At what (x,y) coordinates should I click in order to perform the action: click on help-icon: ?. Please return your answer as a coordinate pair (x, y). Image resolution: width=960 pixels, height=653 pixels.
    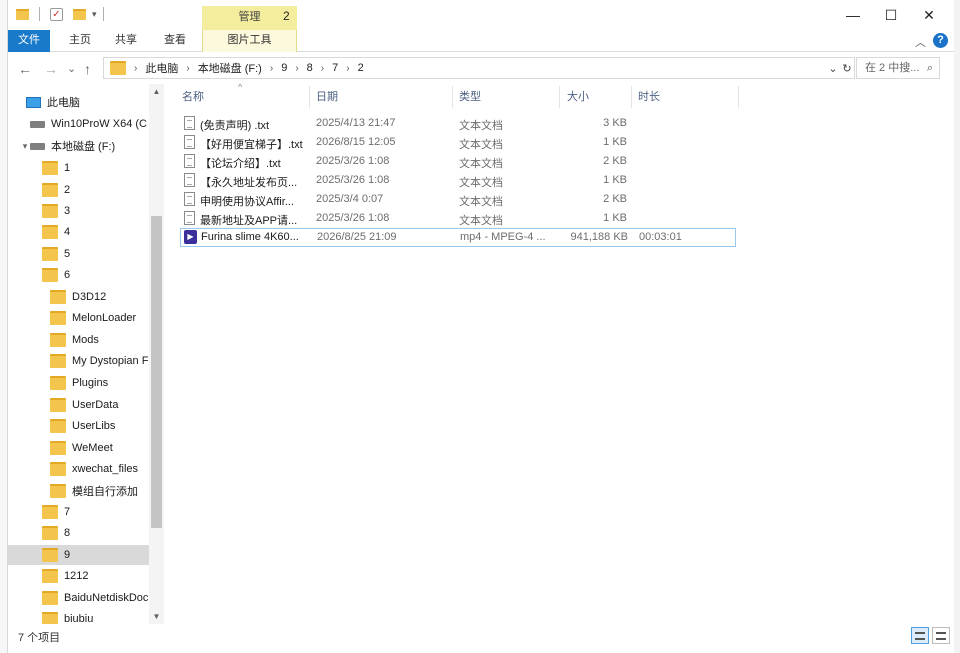
    Looking at the image, I should click on (940, 40).